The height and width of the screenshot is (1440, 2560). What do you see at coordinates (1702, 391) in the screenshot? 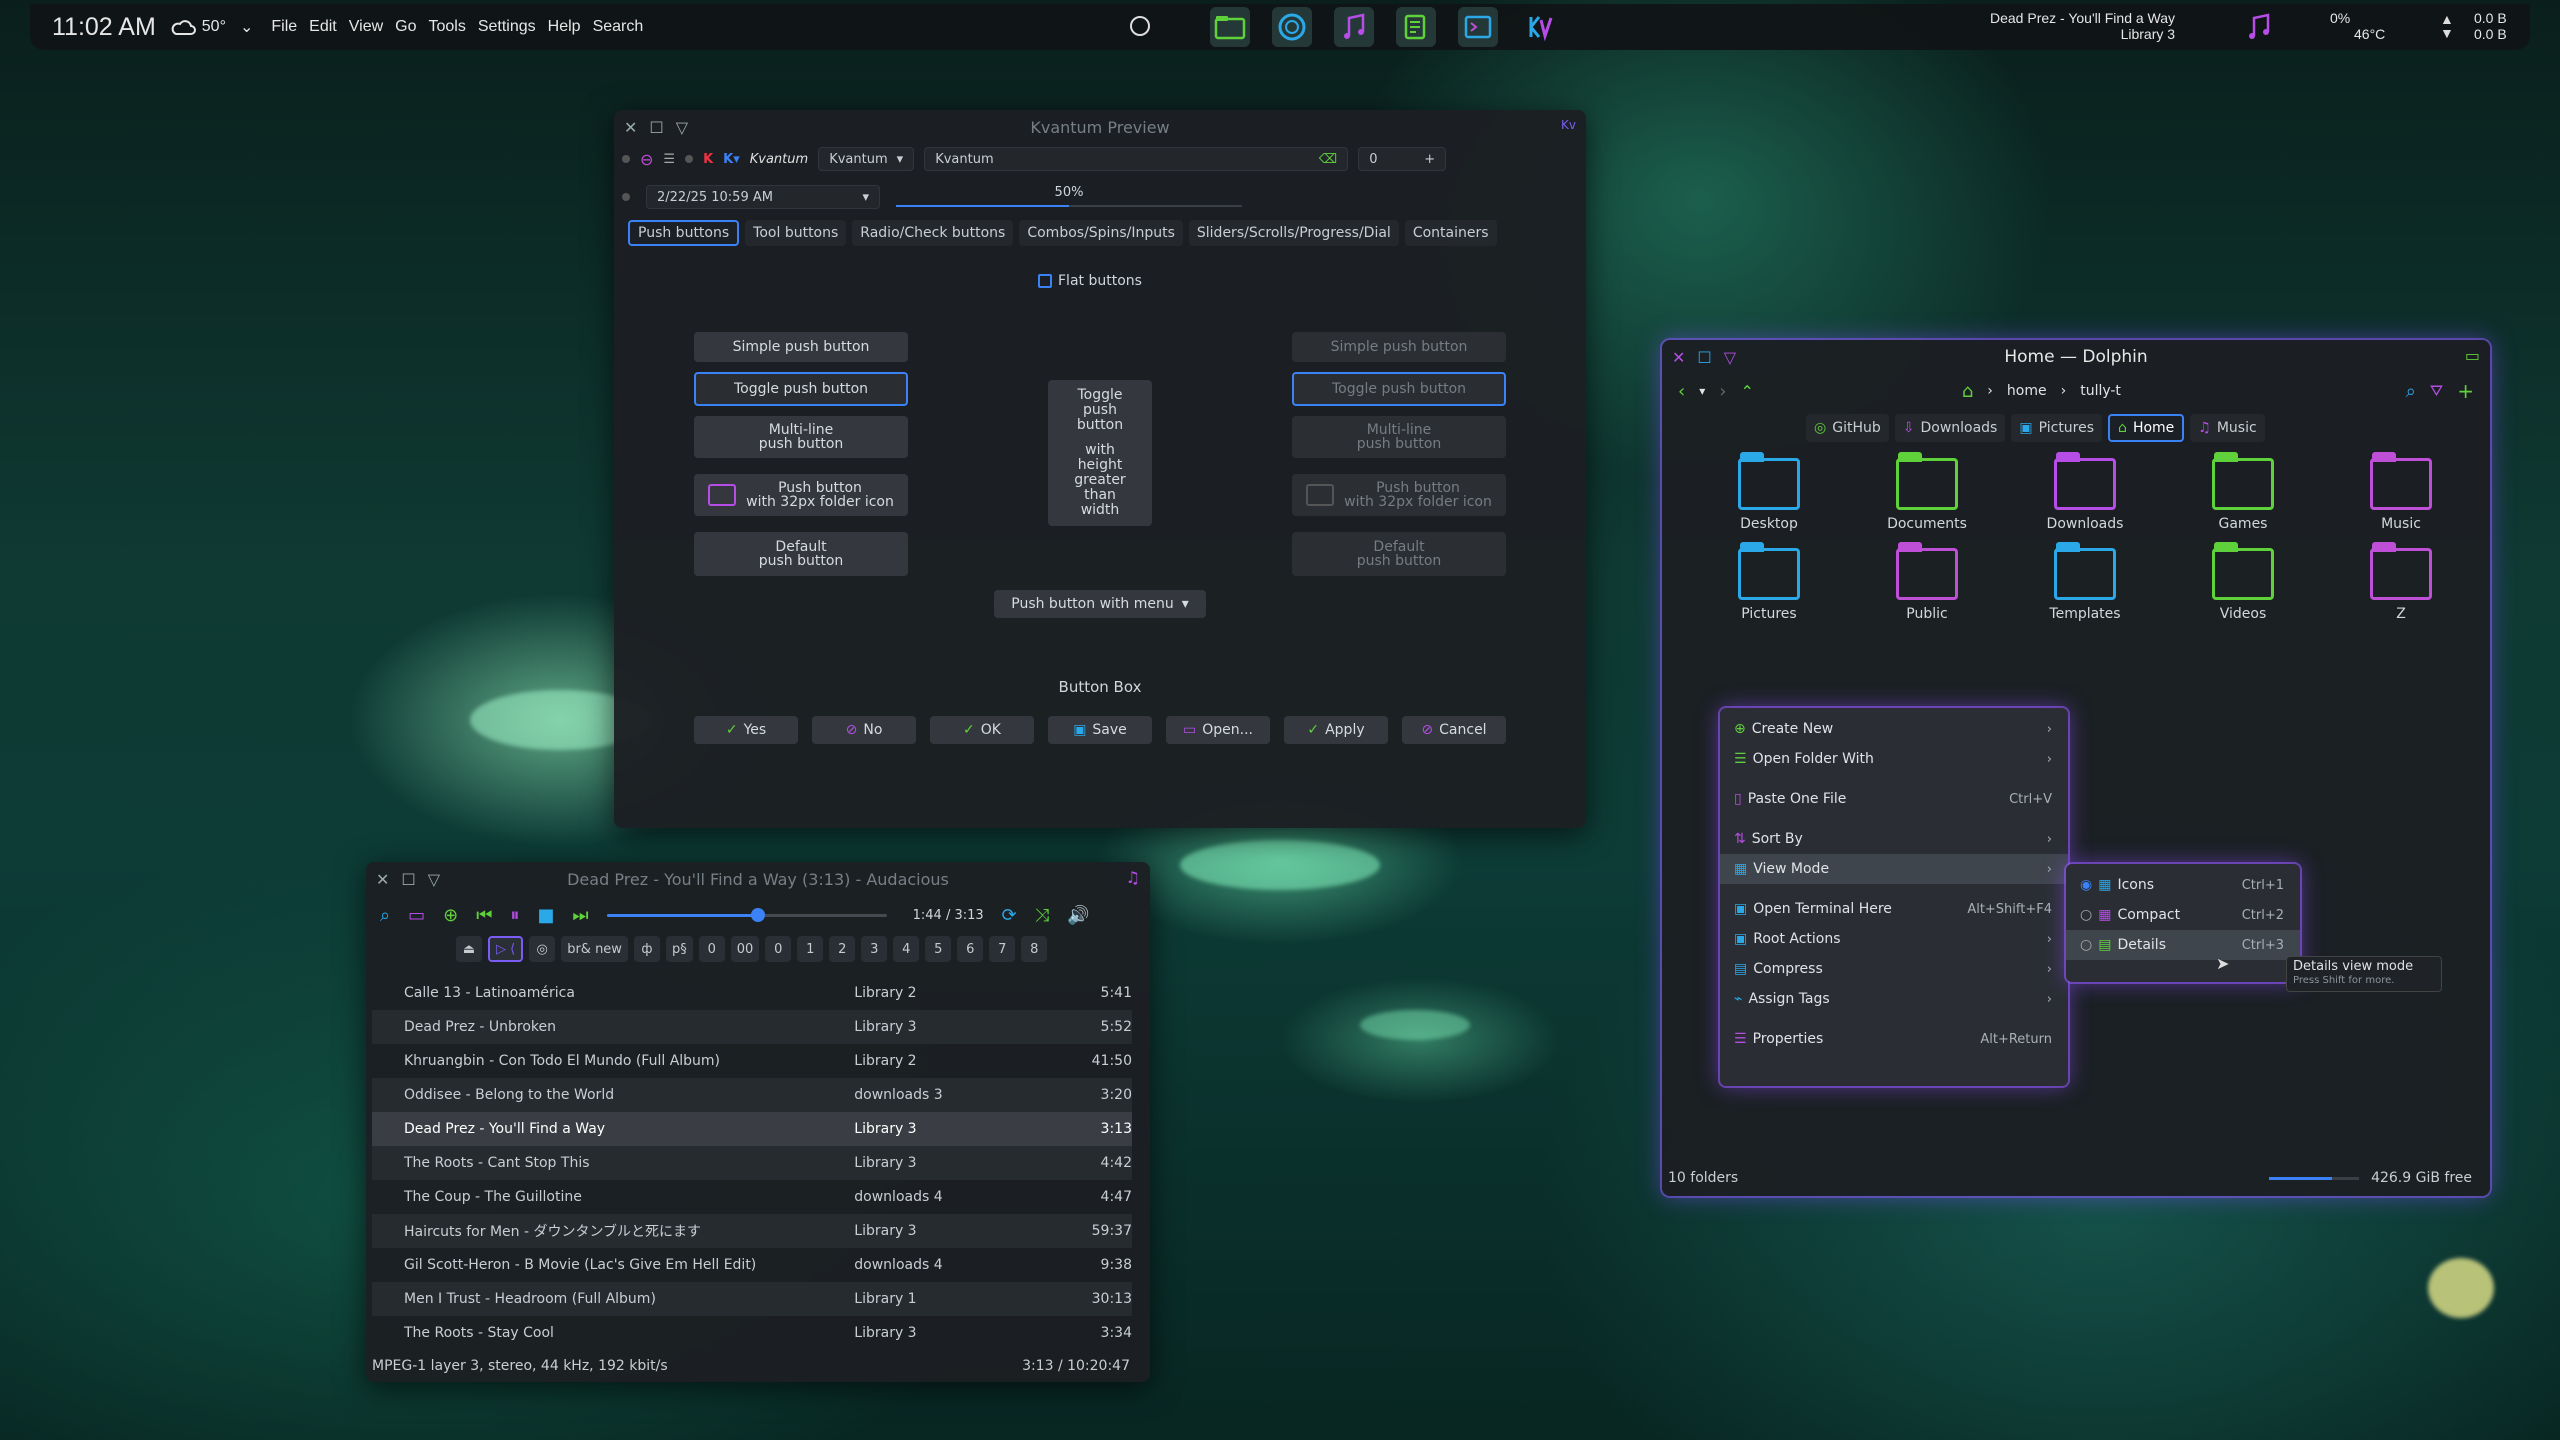
I see `history-dropdown-icon: ▾` at bounding box center [1702, 391].